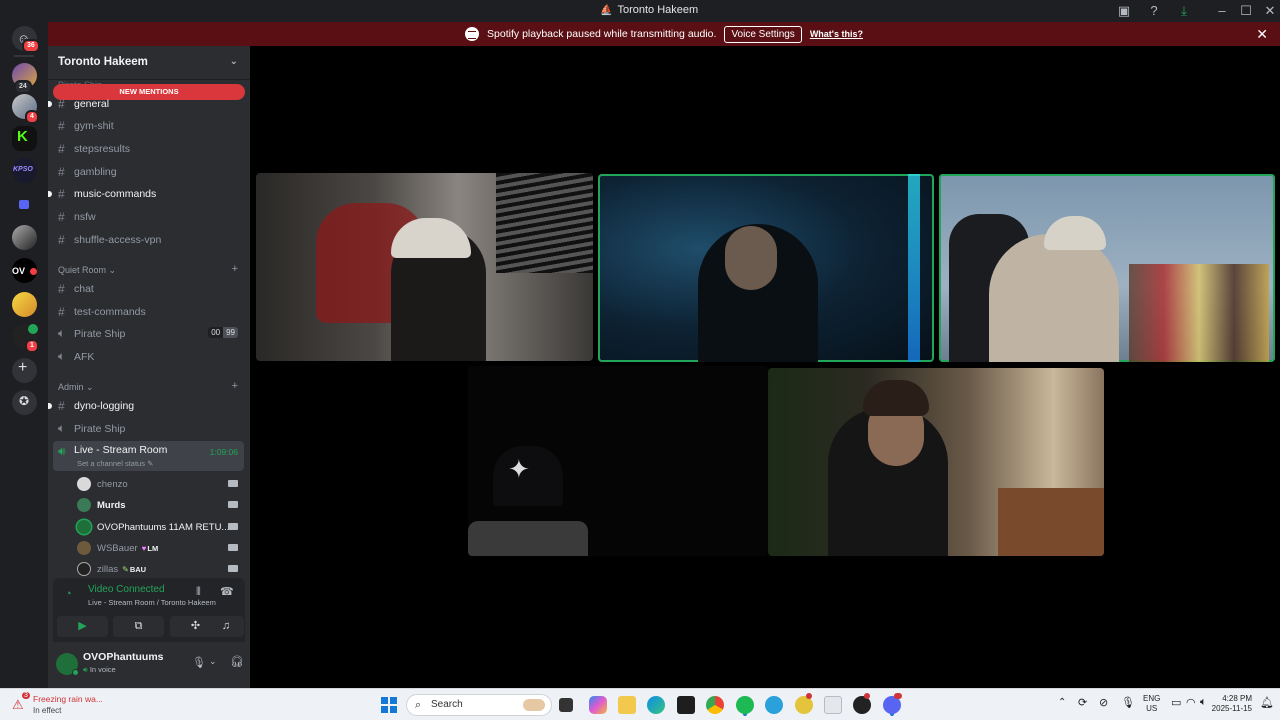 The width and height of the screenshot is (1280, 720). What do you see at coordinates (1199, 313) in the screenshot?
I see `bottles-shape` at bounding box center [1199, 313].